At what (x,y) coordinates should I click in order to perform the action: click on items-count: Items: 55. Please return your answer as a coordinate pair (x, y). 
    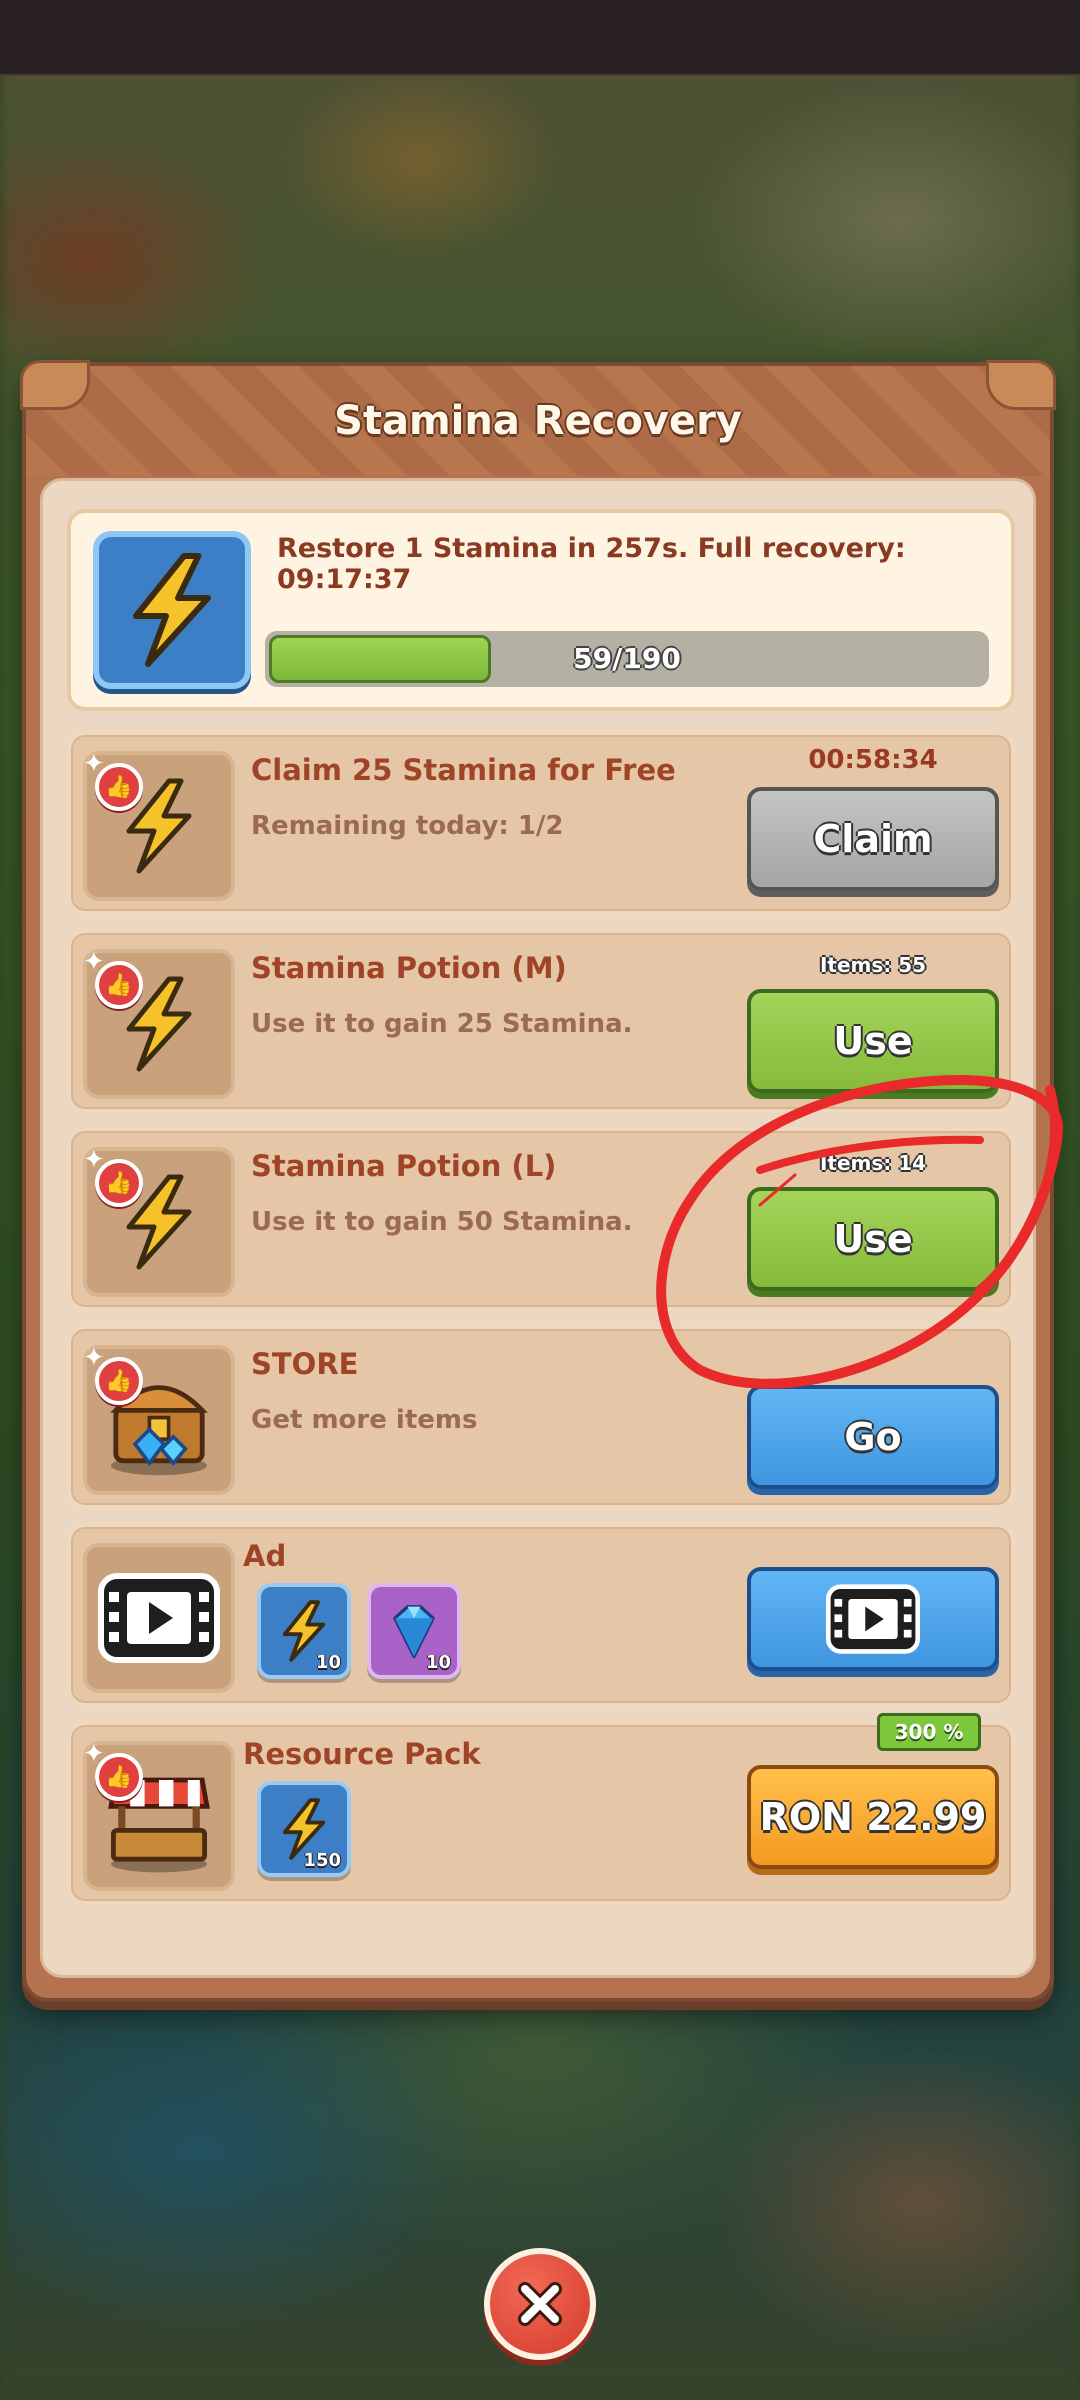
    Looking at the image, I should click on (873, 965).